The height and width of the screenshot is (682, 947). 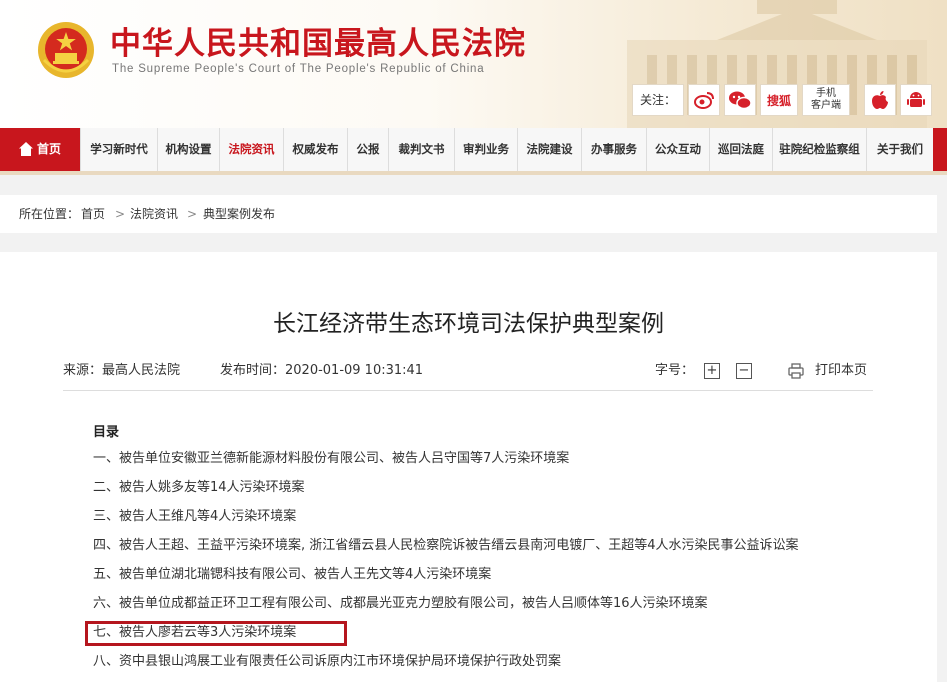 I want to click on site-title: 中华人民共和国最高人民法院, so click(x=318, y=40).